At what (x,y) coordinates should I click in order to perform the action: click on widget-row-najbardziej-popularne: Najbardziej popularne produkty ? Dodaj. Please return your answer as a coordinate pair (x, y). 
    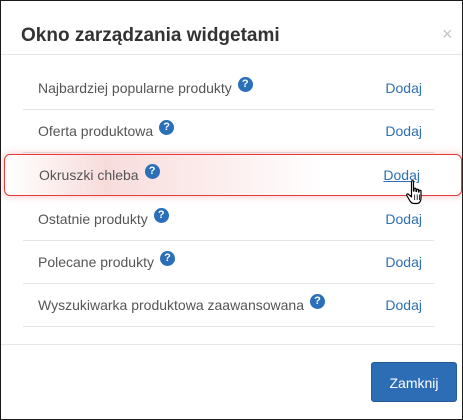
    Looking at the image, I should click on (228, 88).